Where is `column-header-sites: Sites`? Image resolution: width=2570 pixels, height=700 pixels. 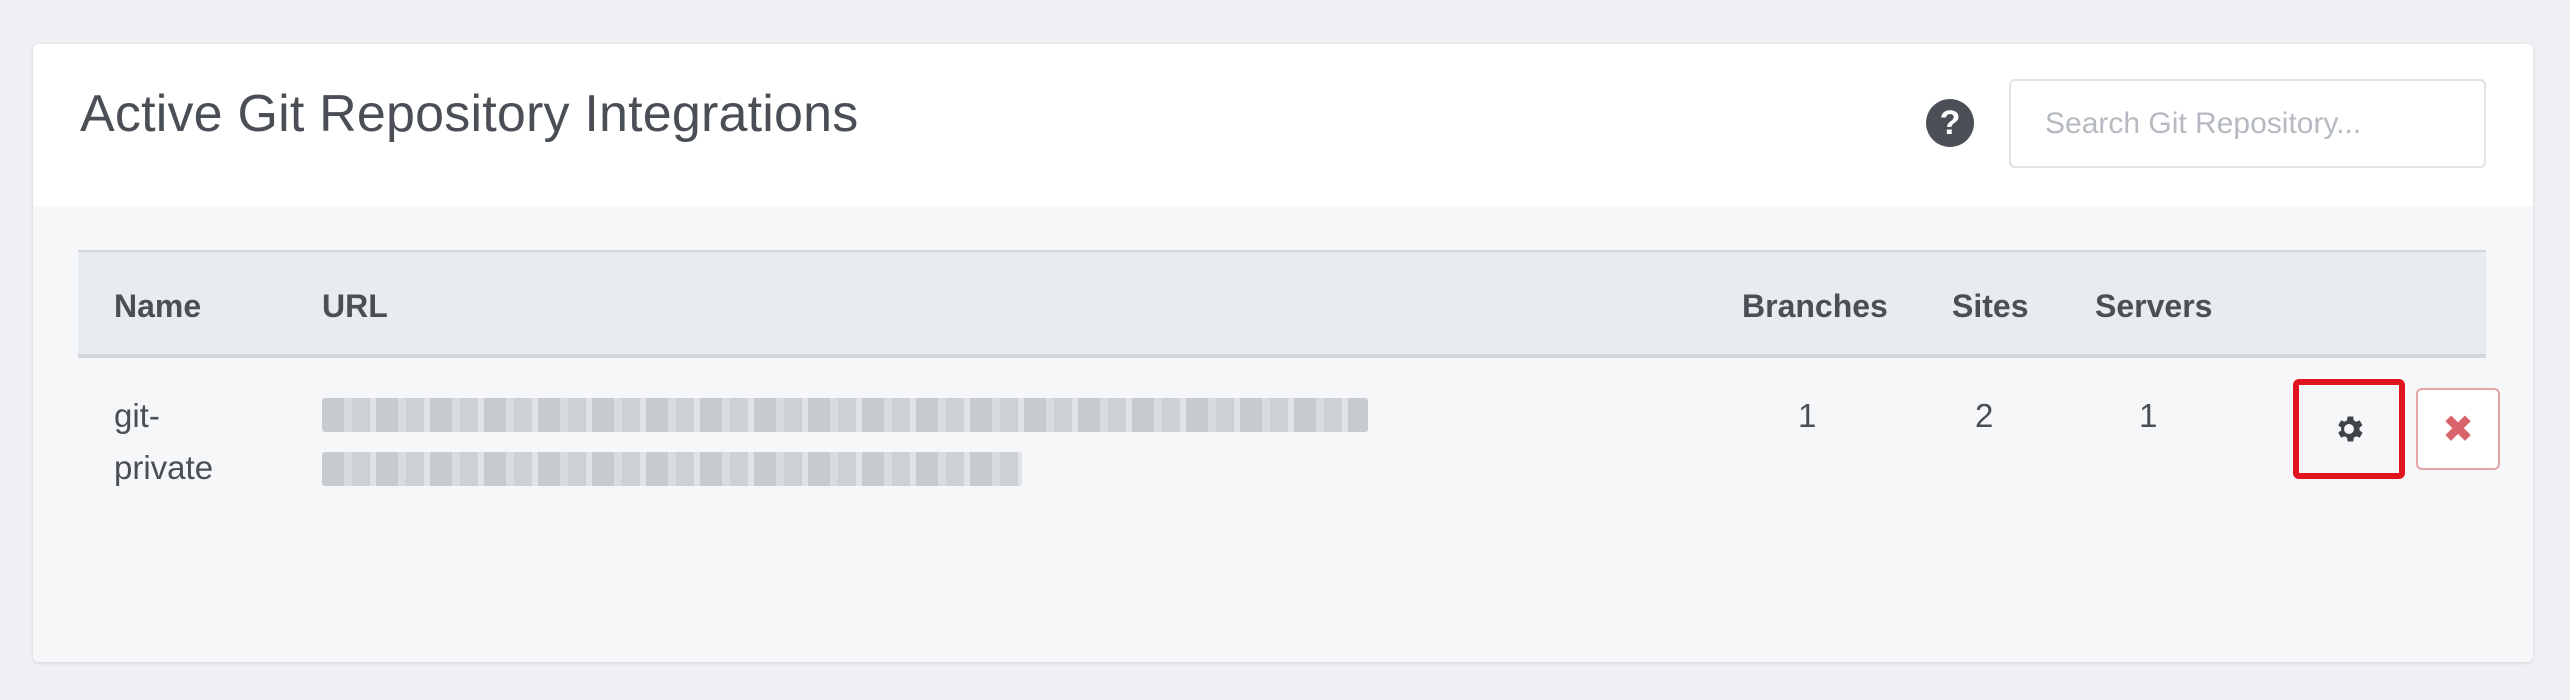 column-header-sites: Sites is located at coordinates (1990, 306).